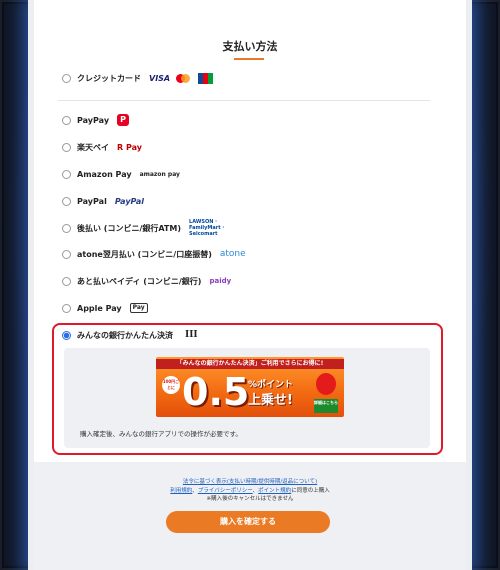  What do you see at coordinates (216, 392) in the screenshot?
I see `banner-rate: 0.5` at bounding box center [216, 392].